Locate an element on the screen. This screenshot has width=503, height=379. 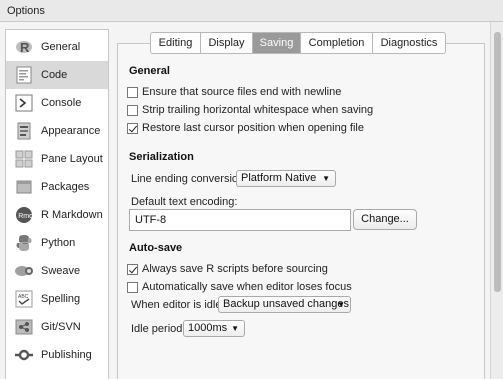
general-heading: General is located at coordinates (149, 71).